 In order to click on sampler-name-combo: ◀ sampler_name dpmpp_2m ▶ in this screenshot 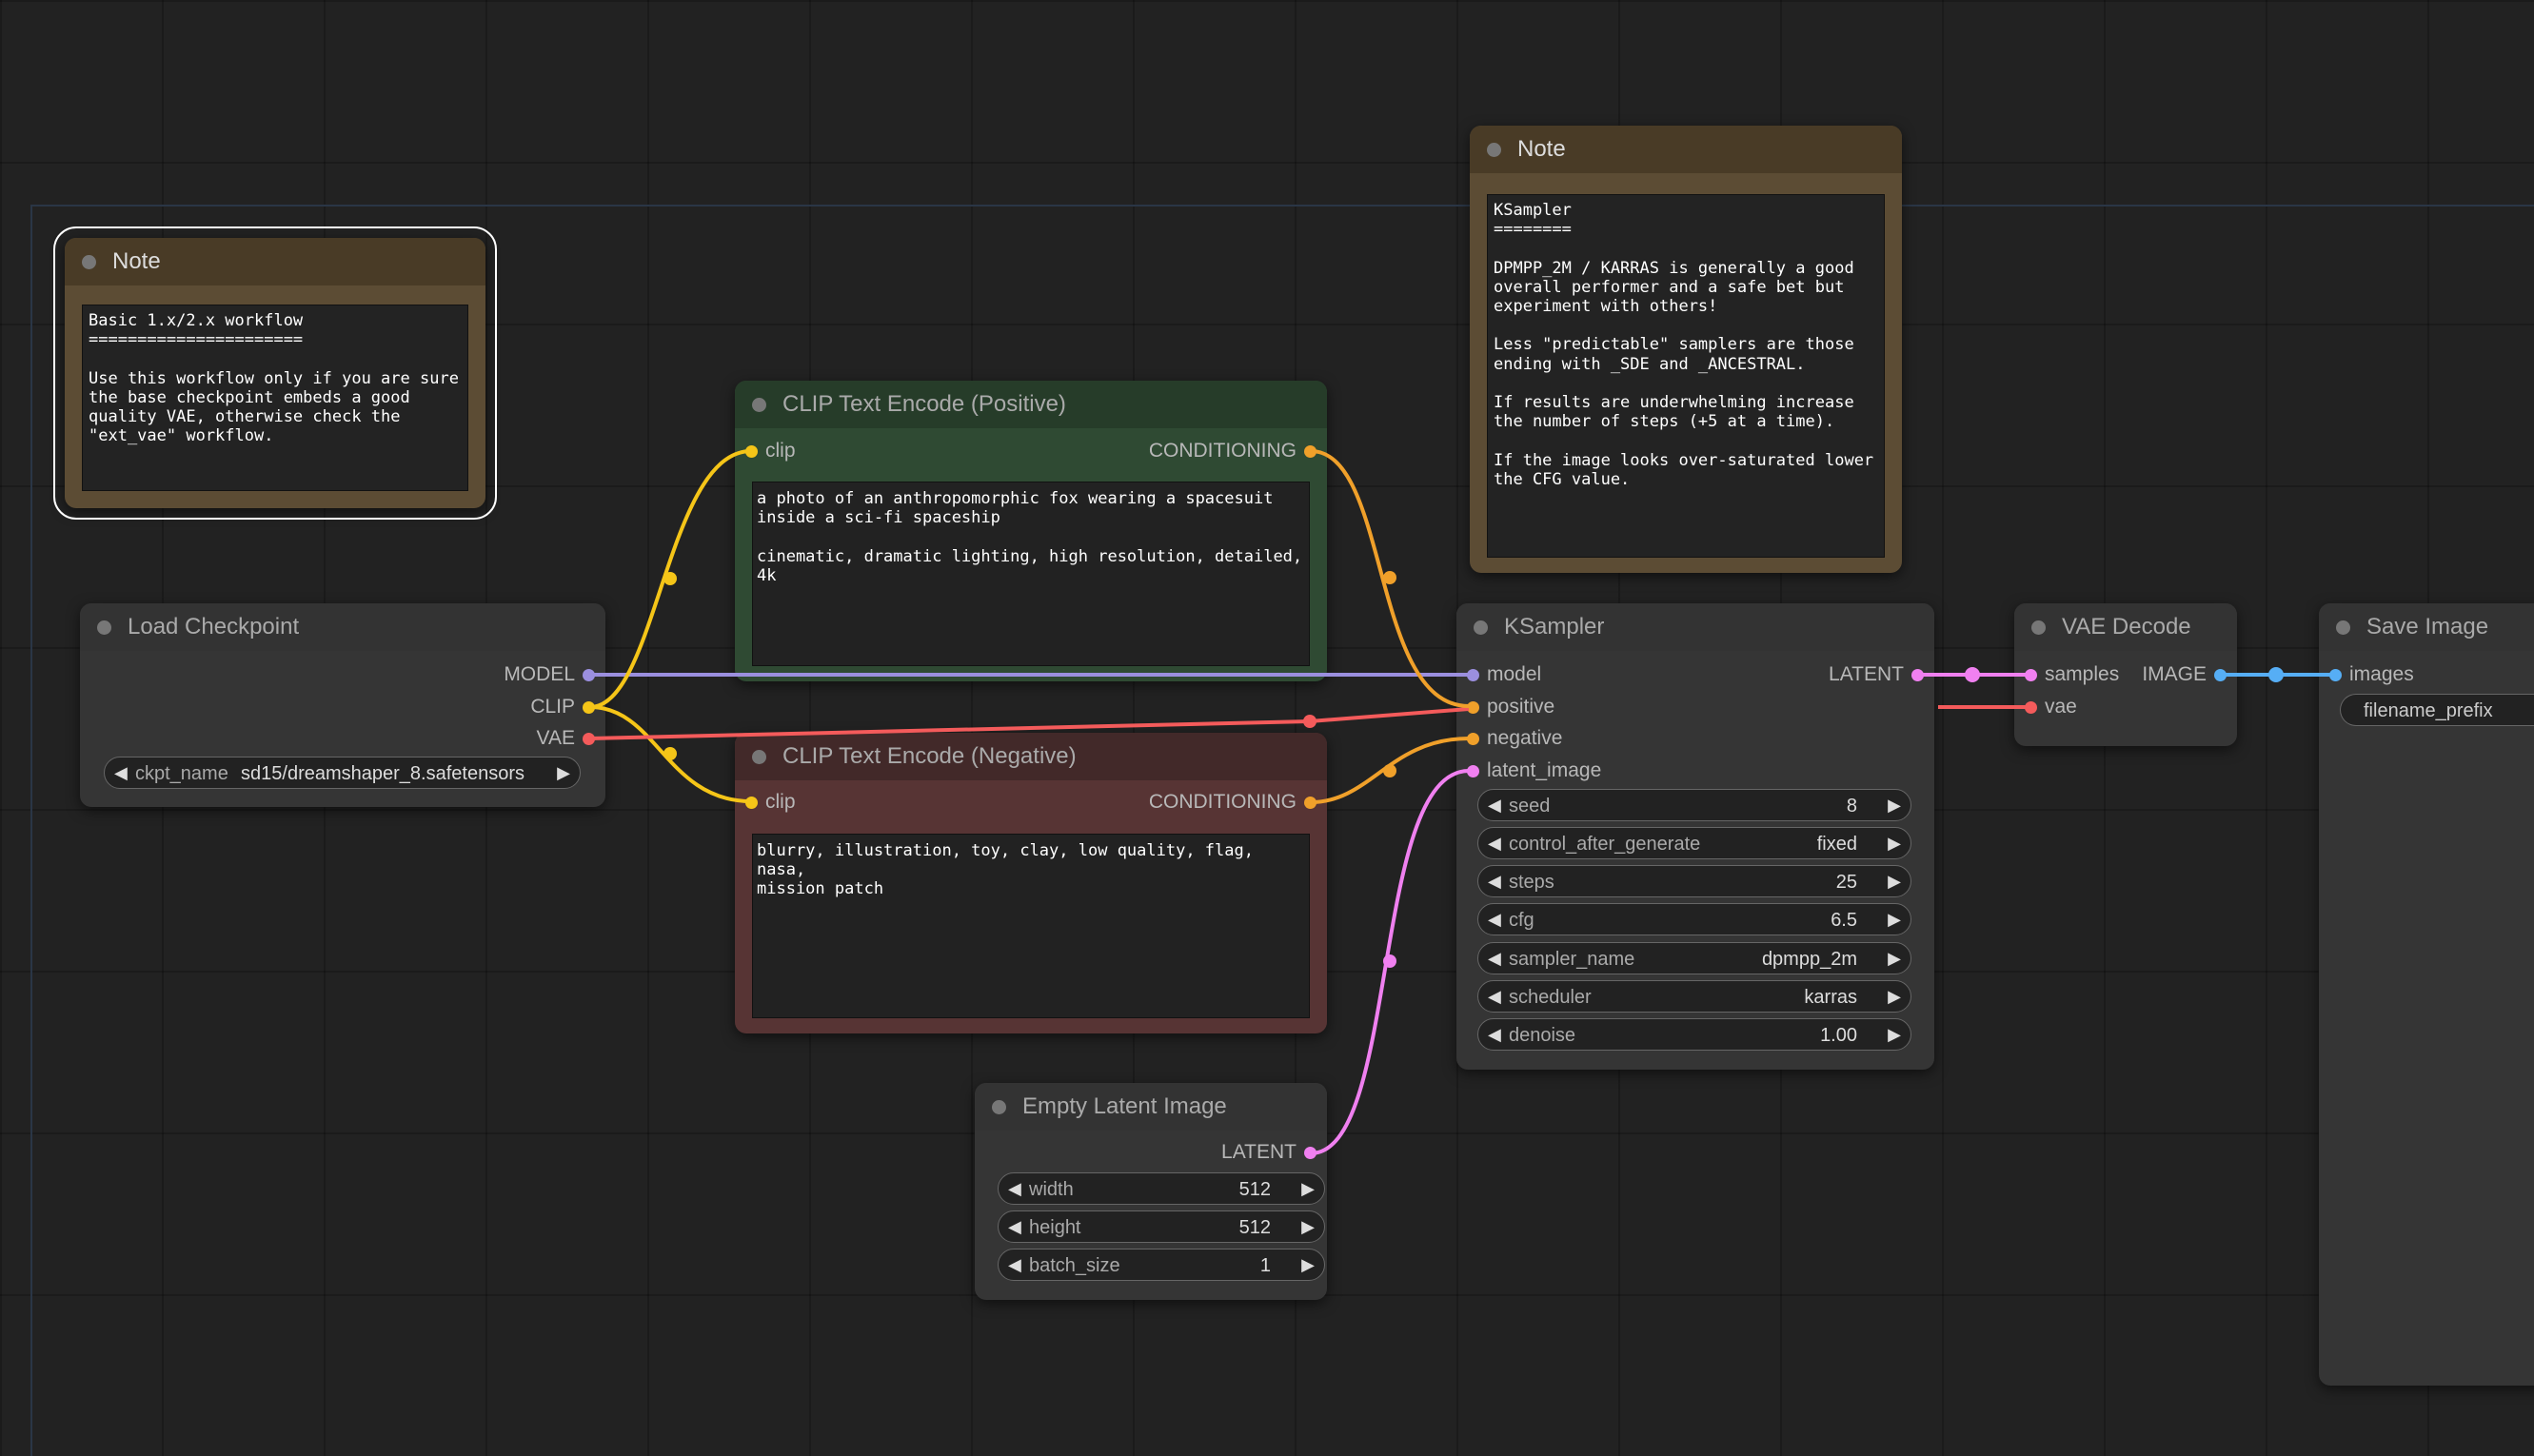, I will do `click(1694, 958)`.